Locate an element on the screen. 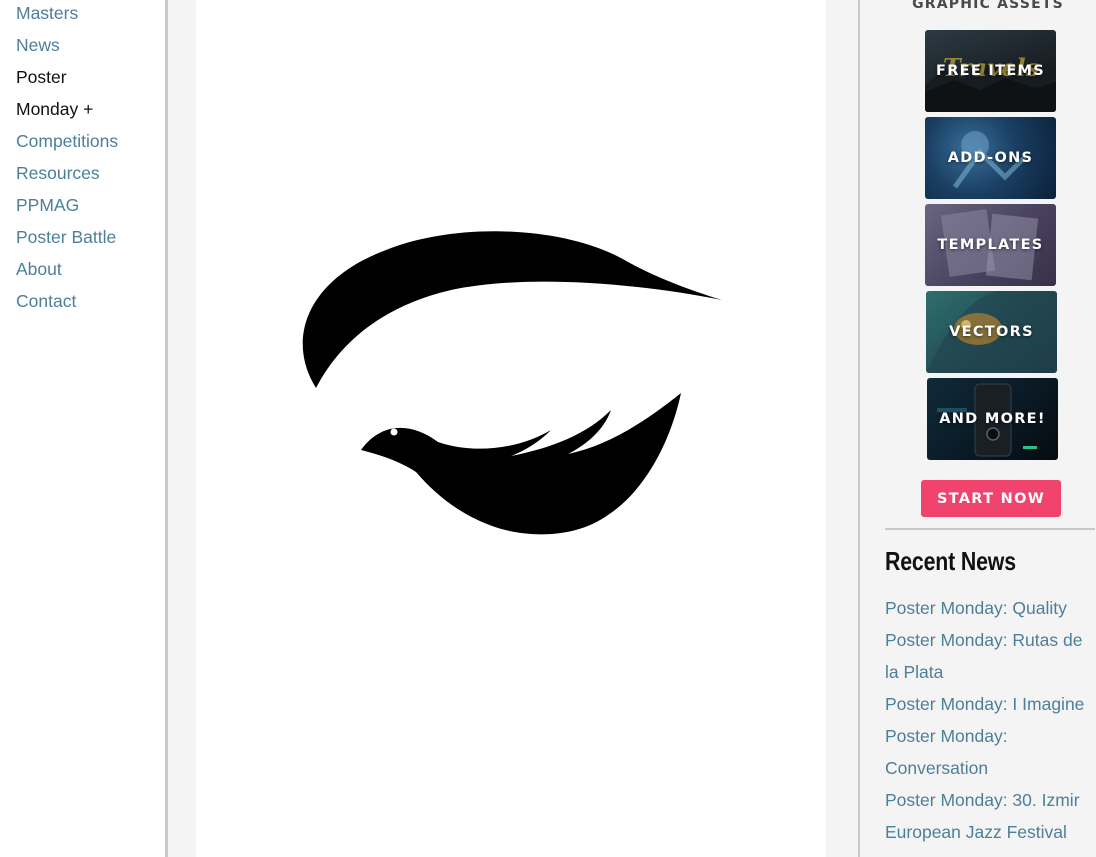 The image size is (1096, 857). nav-item-poster: Poster is located at coordinates (67, 77).